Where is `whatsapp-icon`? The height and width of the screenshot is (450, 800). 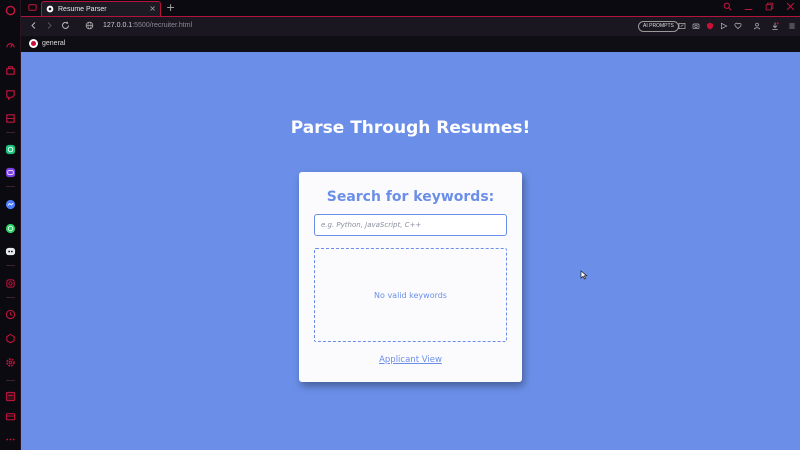
whatsapp-icon is located at coordinates (10, 228).